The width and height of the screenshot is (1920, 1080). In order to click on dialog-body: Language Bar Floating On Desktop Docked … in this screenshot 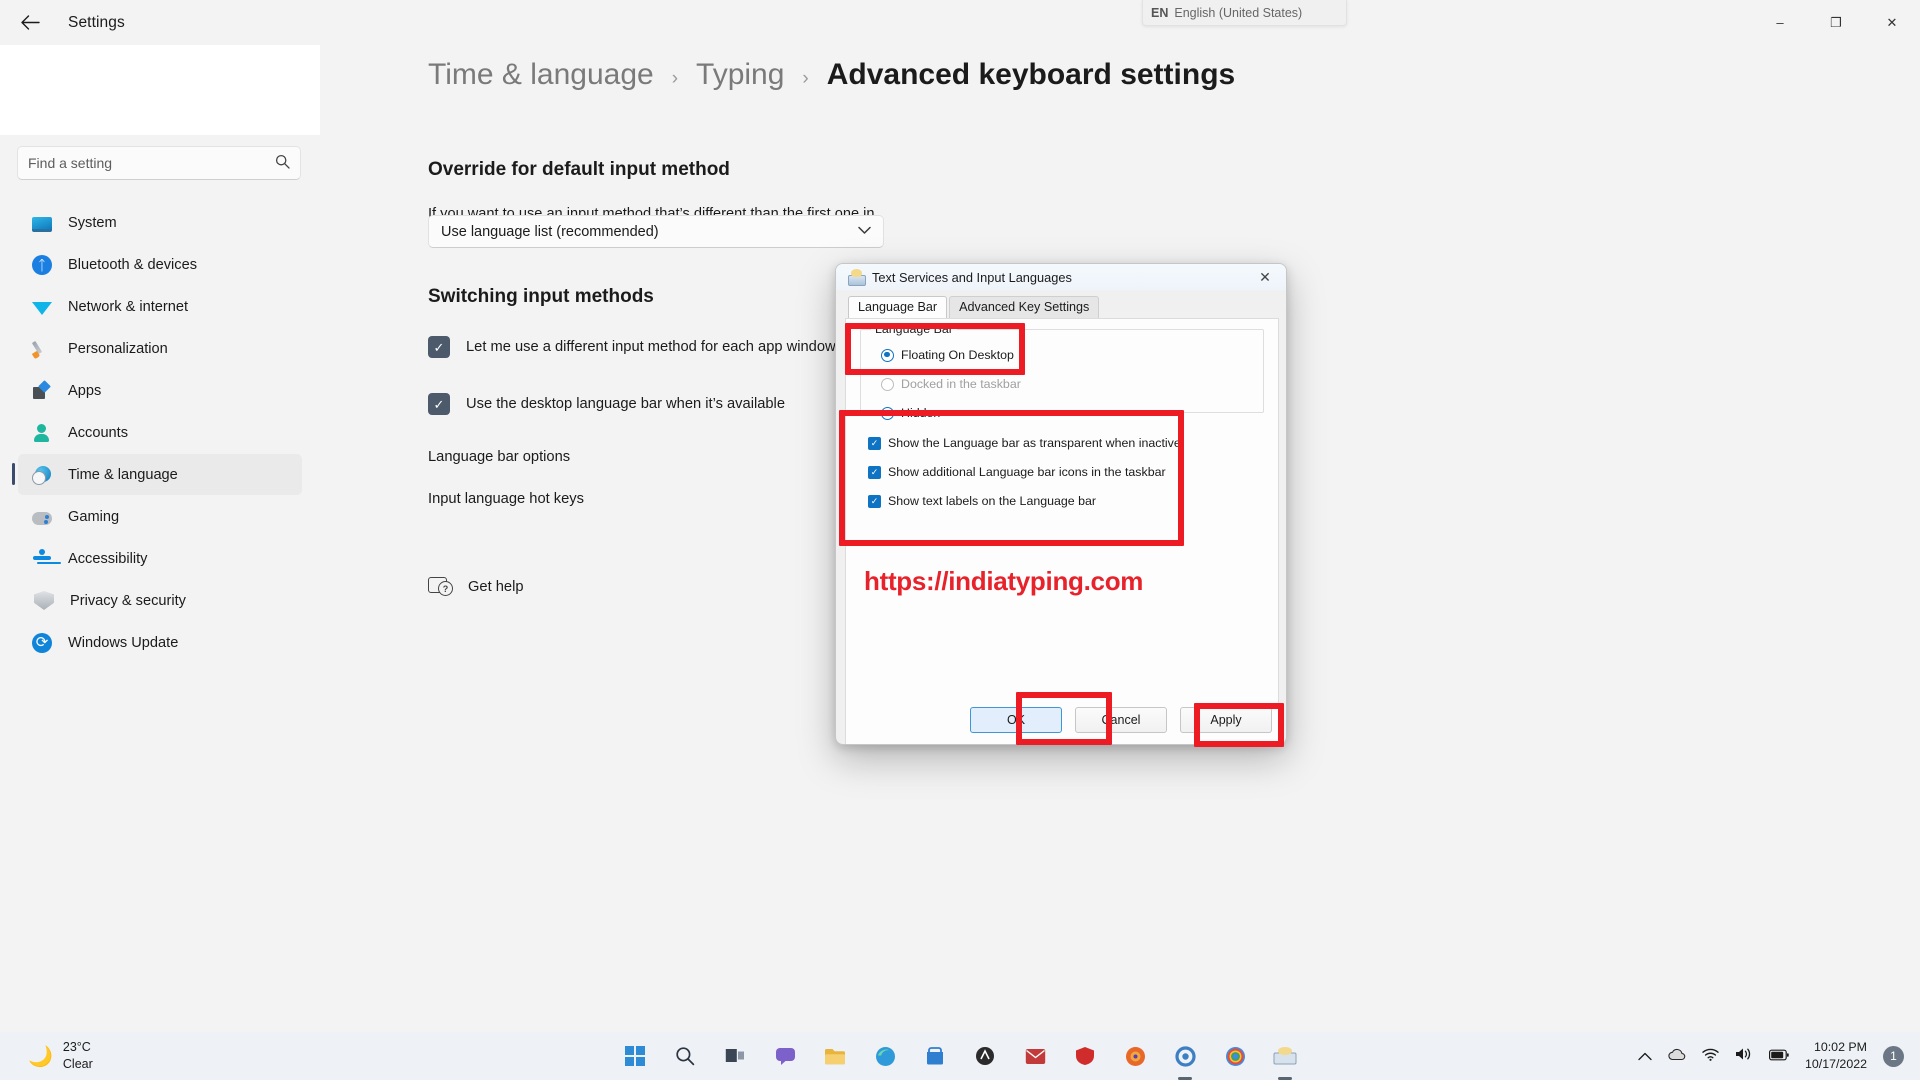, I will do `click(1062, 531)`.